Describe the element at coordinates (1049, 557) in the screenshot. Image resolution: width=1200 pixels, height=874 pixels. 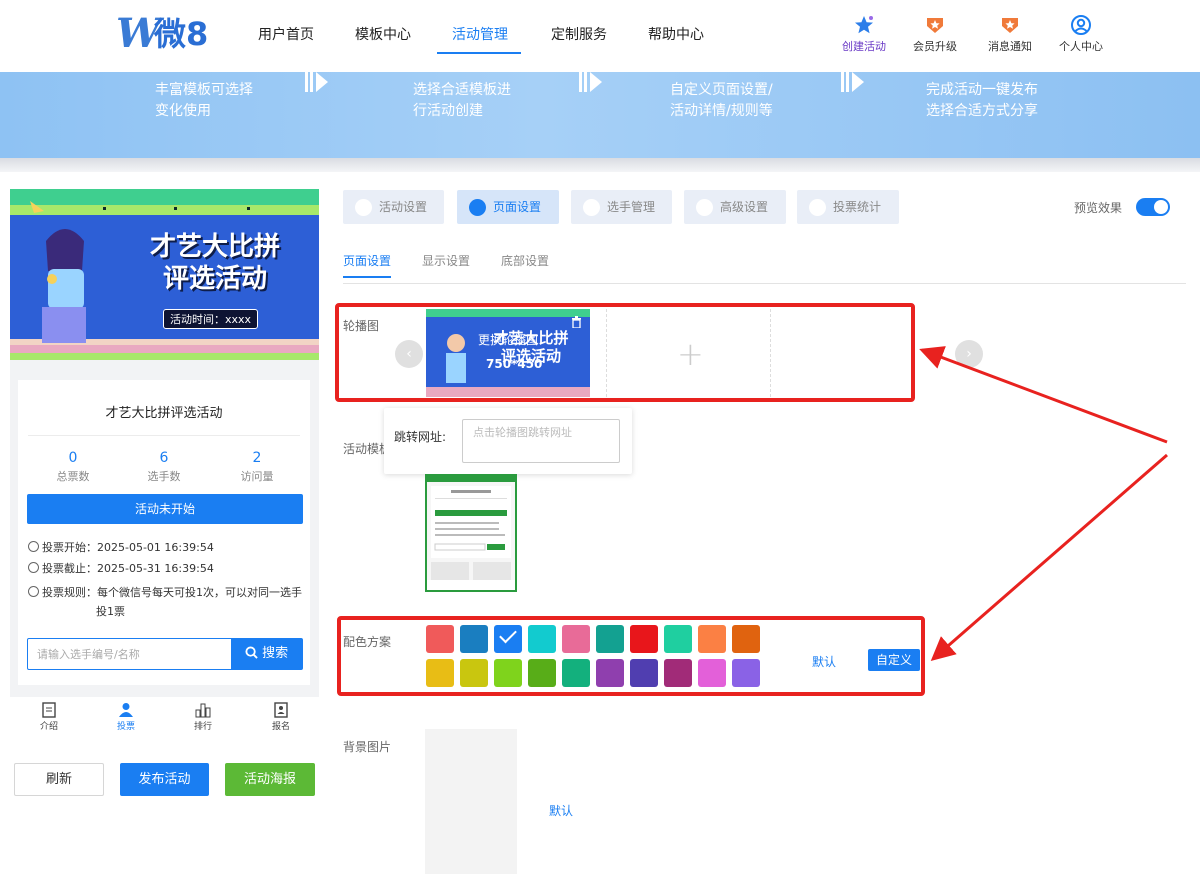
I see `arrow-to-colors` at that location.